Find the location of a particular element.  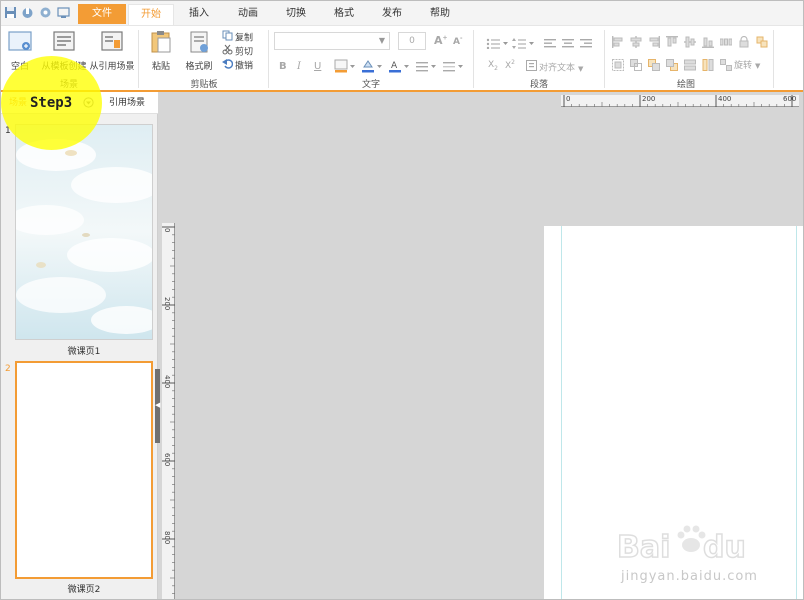

bring-forward-icon is located at coordinates (618, 66).